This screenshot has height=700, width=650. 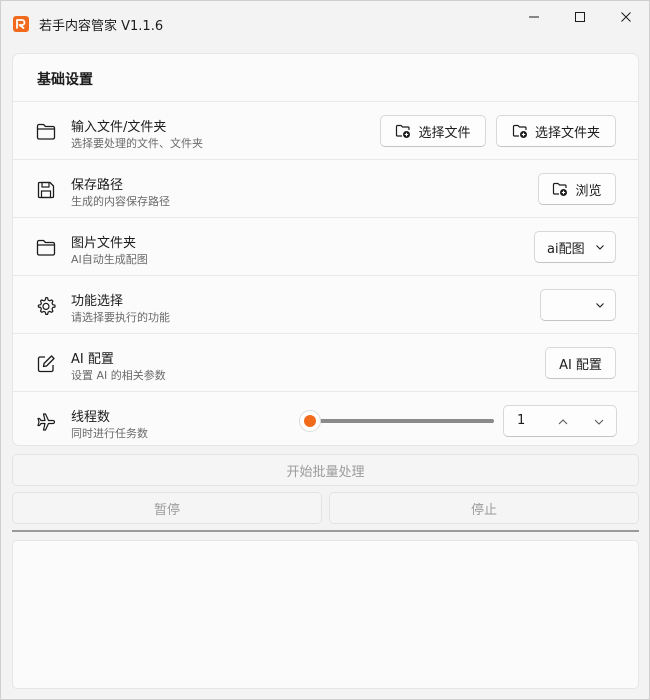 What do you see at coordinates (46, 190) in the screenshot?
I see `save-icon` at bounding box center [46, 190].